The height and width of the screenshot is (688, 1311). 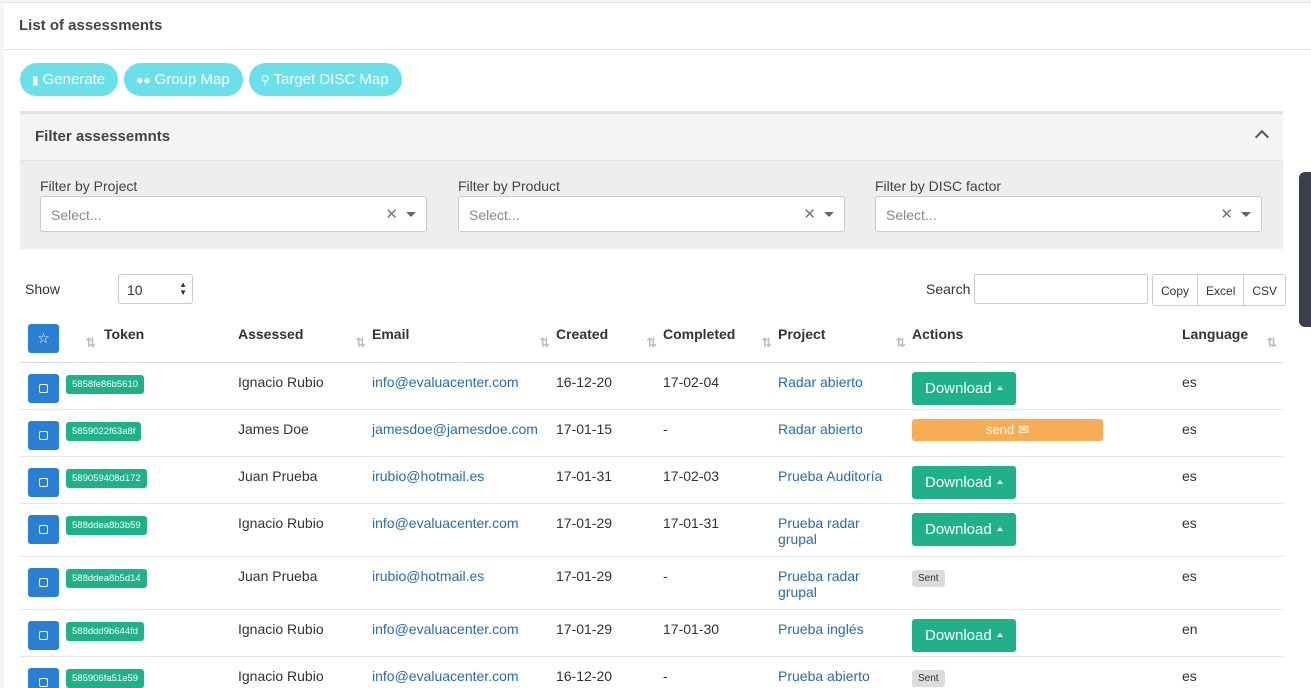 I want to click on sort-header: ⇅, so click(x=85, y=339).